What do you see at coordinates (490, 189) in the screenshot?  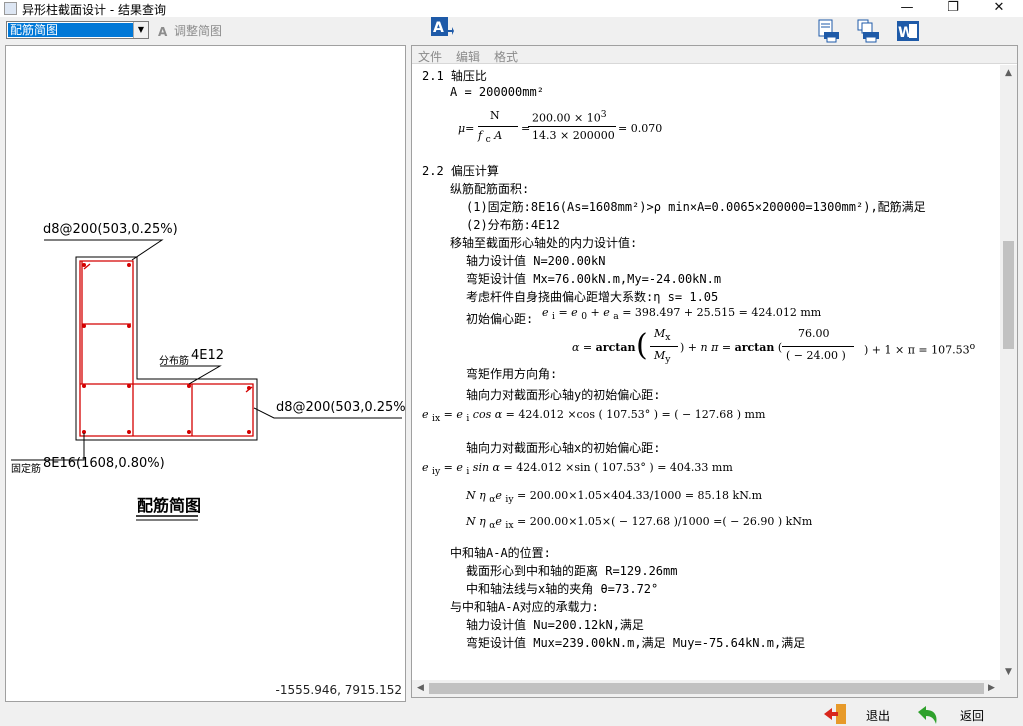 I see `longitudinal-rebar-heading: 纵筋配筋面积:` at bounding box center [490, 189].